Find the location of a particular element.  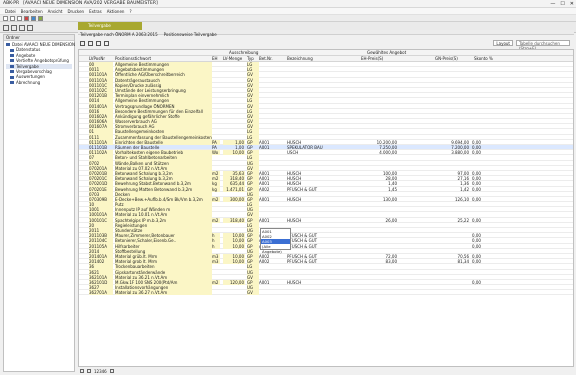

menu-extras: Extras is located at coordinates (95, 11).